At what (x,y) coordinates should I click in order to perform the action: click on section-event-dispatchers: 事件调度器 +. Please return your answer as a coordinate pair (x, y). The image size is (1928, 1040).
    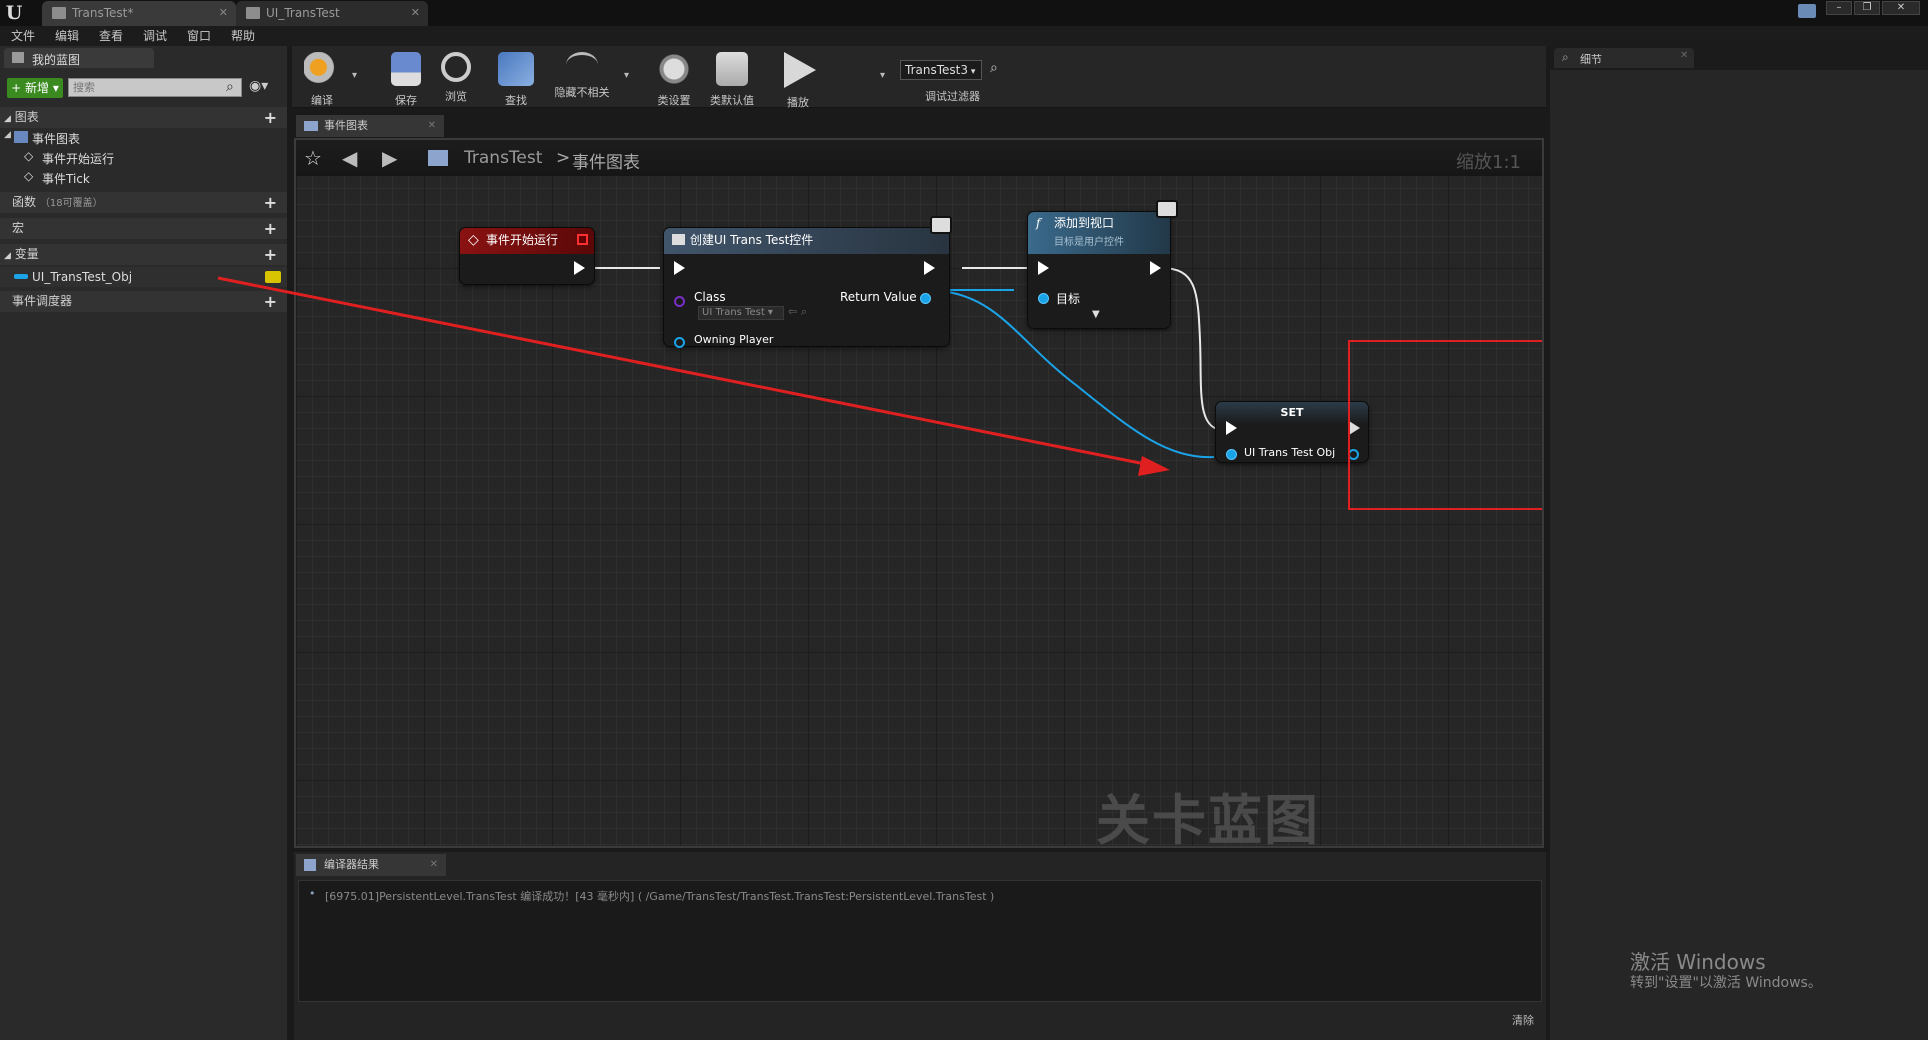
    Looking at the image, I should click on (143, 301).